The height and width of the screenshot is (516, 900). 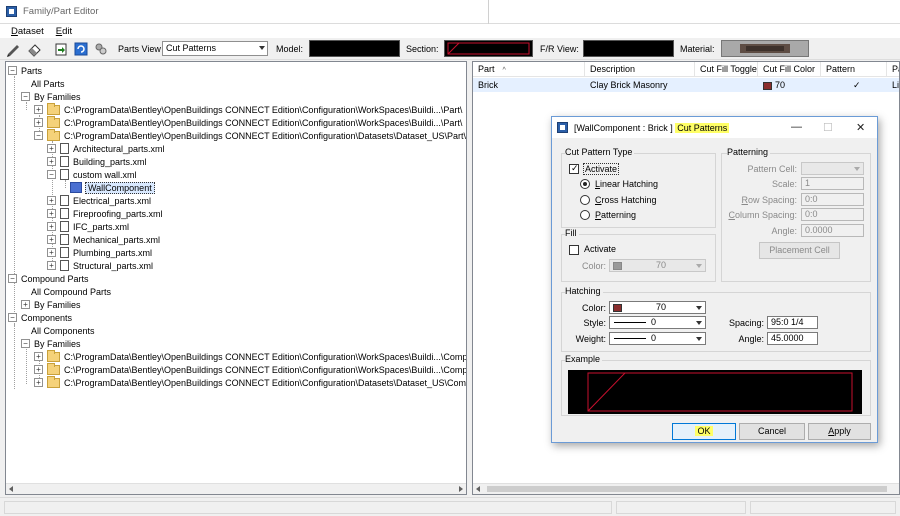 What do you see at coordinates (61, 49) in the screenshot?
I see `import-icon` at bounding box center [61, 49].